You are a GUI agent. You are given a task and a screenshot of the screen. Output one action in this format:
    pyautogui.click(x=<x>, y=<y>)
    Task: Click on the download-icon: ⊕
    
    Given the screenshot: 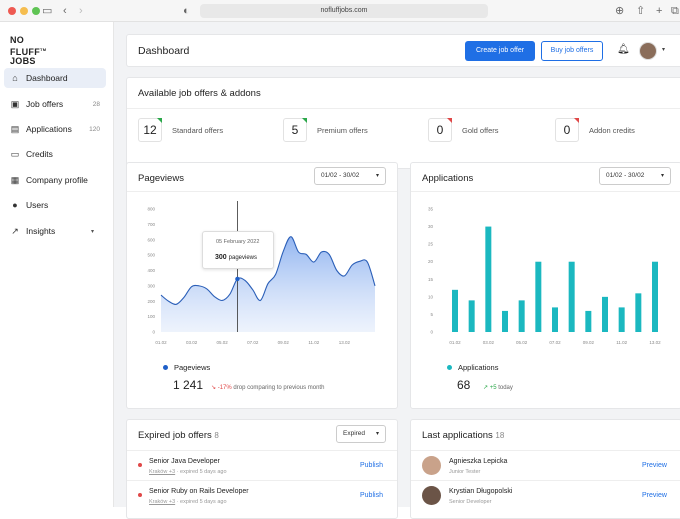 What is the action you would take?
    pyautogui.click(x=619, y=11)
    